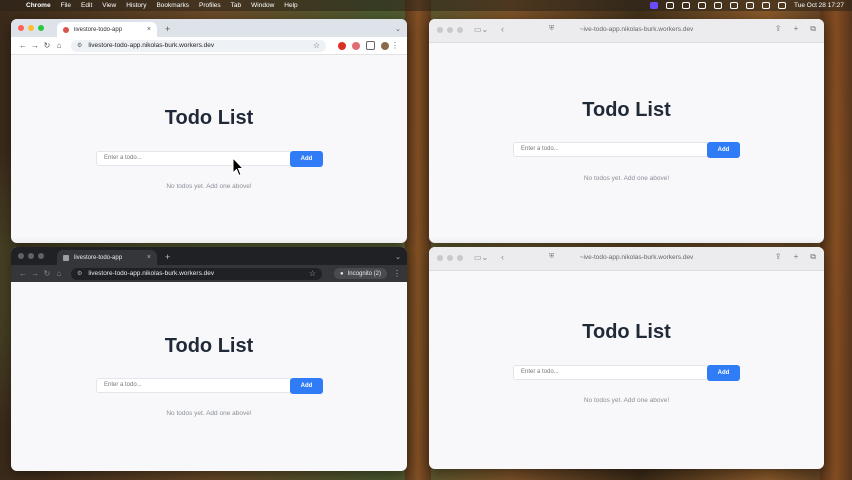 The width and height of the screenshot is (852, 480). What do you see at coordinates (172, 5) in the screenshot?
I see `menu-bookmarks: Bookmarks` at bounding box center [172, 5].